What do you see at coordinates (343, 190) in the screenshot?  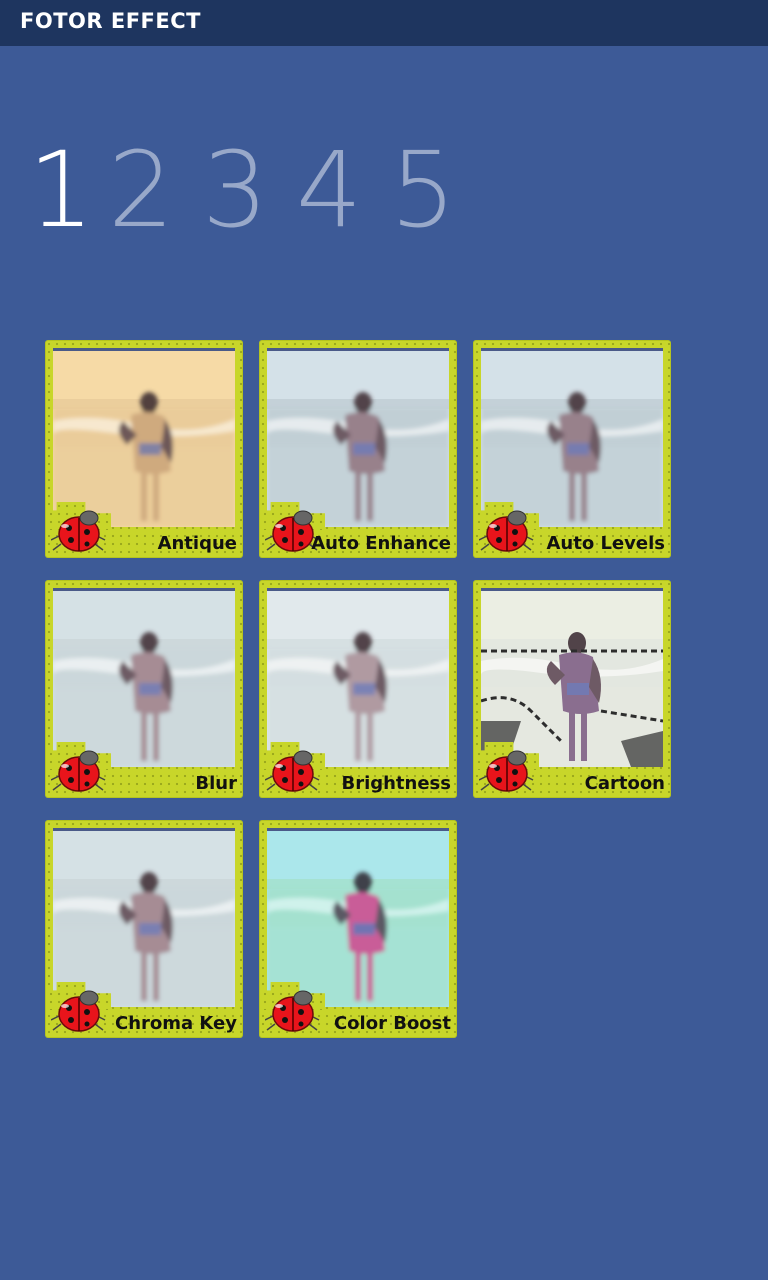 I see `page-4-button: 4` at bounding box center [343, 190].